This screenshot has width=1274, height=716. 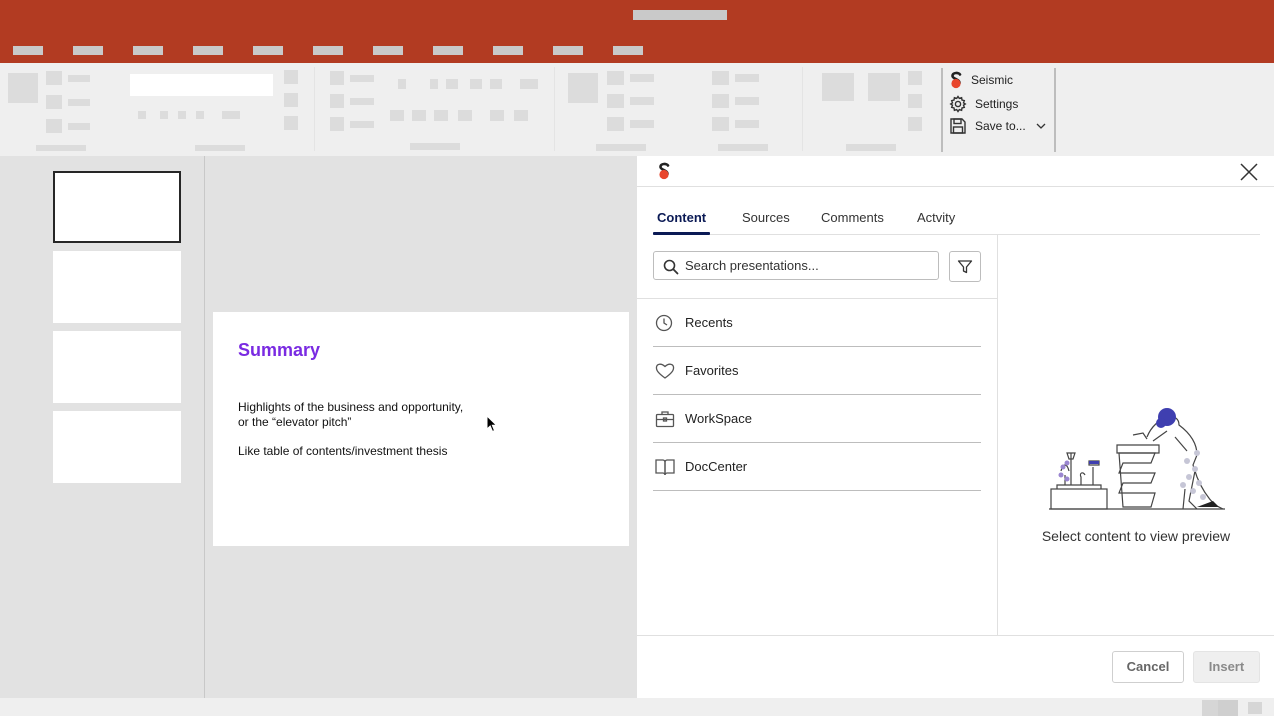 I want to click on slide-title: Summary, so click(x=279, y=350).